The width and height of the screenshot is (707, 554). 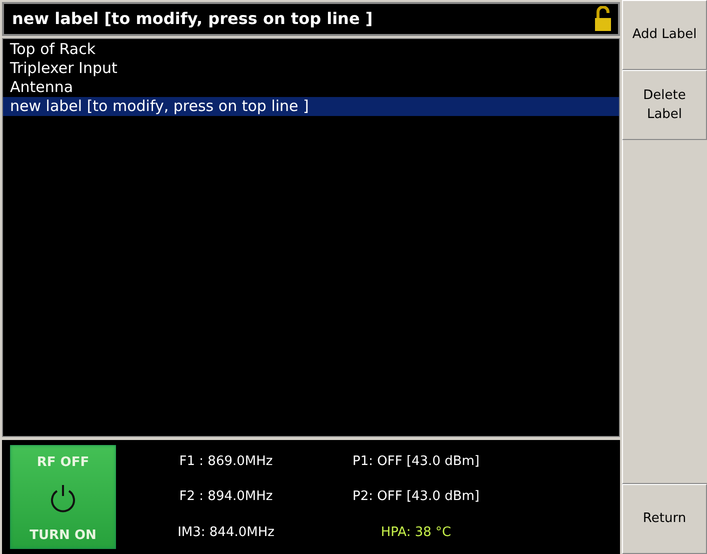 What do you see at coordinates (311, 106) in the screenshot?
I see `label-list-item: new label [to modify, press on top line ]` at bounding box center [311, 106].